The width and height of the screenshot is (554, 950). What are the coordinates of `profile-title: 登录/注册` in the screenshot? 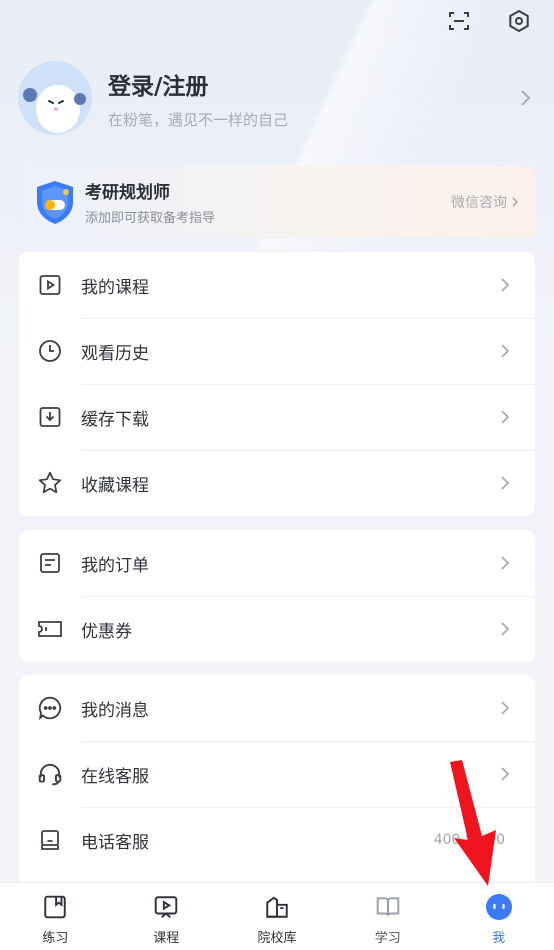 It's located at (158, 86).